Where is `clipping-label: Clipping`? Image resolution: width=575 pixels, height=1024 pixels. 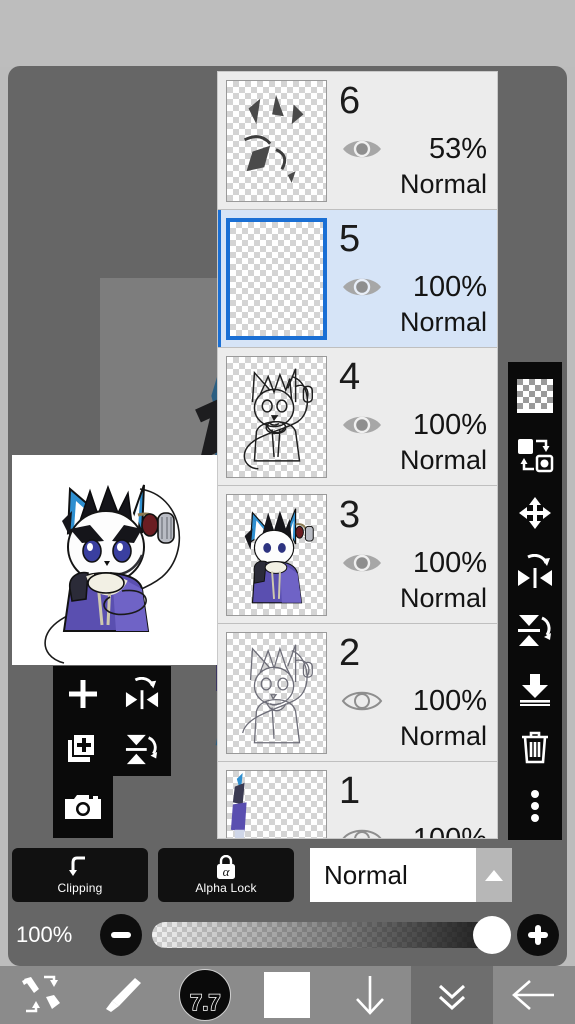
clipping-label: Clipping is located at coordinates (80, 887).